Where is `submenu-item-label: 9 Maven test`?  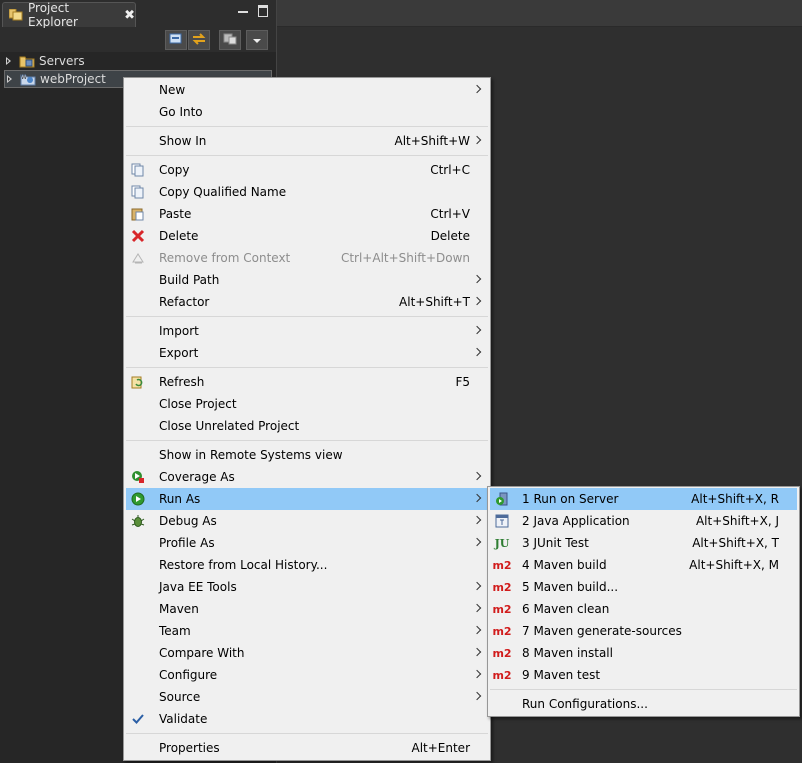 submenu-item-label: 9 Maven test is located at coordinates (561, 675).